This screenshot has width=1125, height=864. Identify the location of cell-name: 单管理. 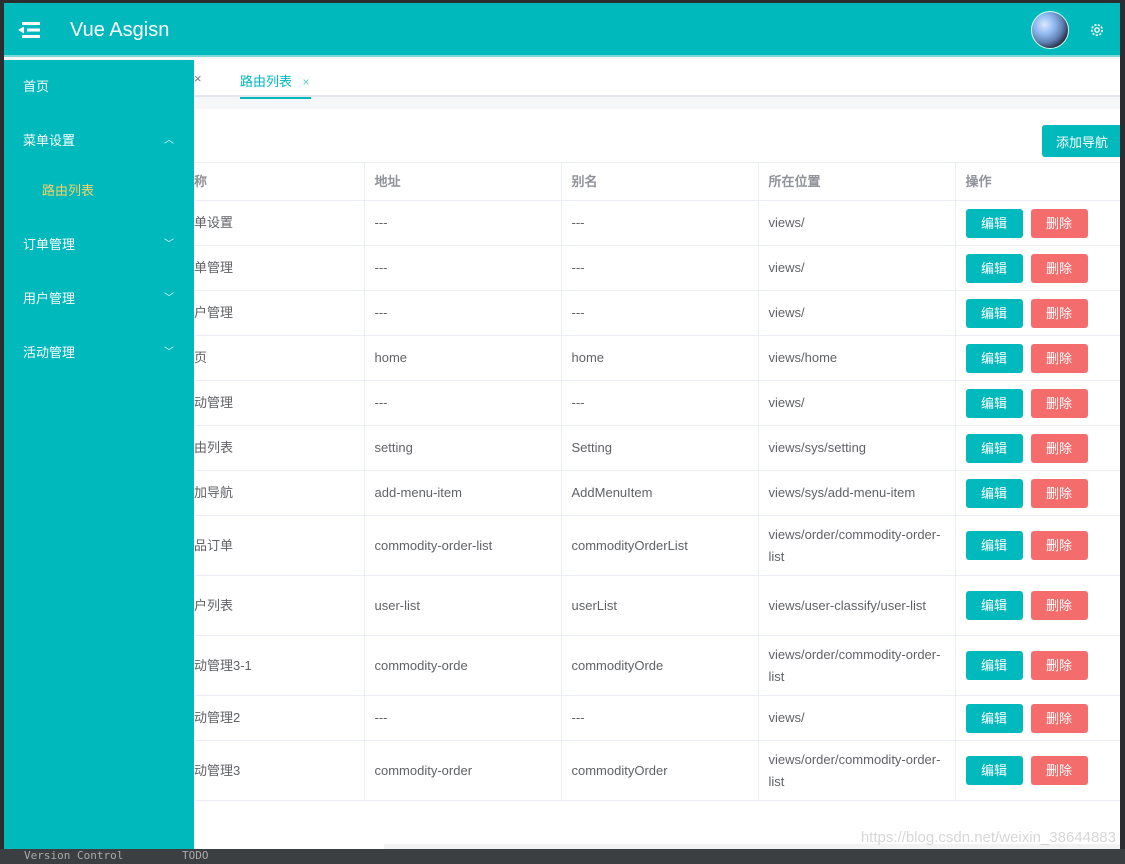
(279, 268).